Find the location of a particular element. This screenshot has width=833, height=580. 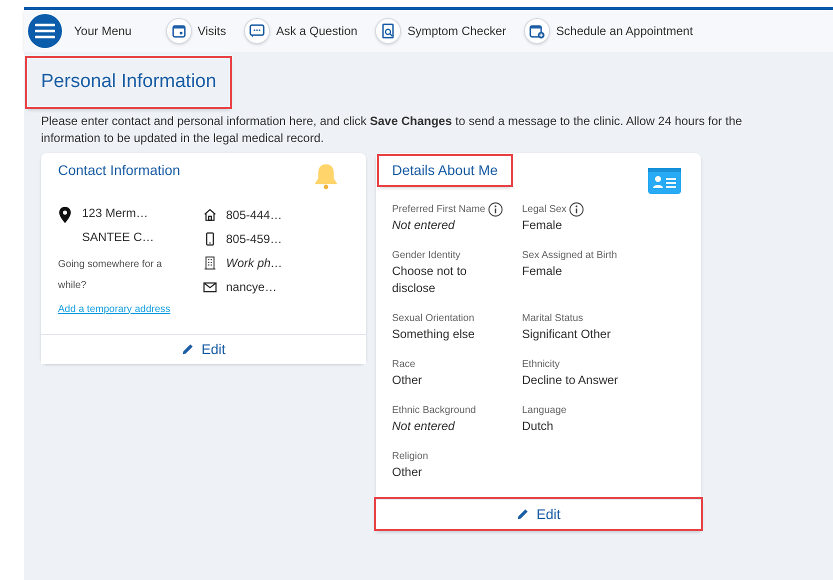

card-title: Contact Information is located at coordinates (119, 170).